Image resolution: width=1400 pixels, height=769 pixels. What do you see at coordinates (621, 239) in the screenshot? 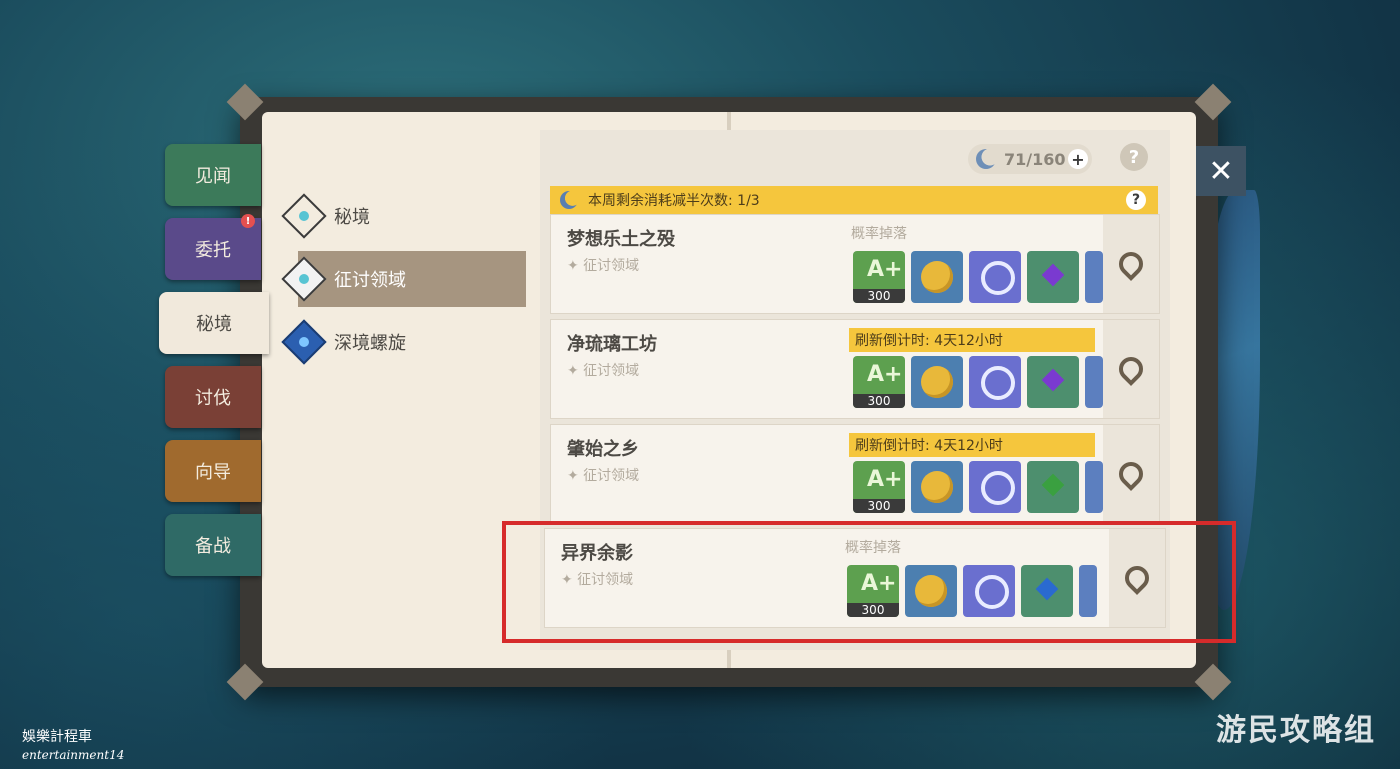
I see `domain-name: 梦想乐土之殁` at bounding box center [621, 239].